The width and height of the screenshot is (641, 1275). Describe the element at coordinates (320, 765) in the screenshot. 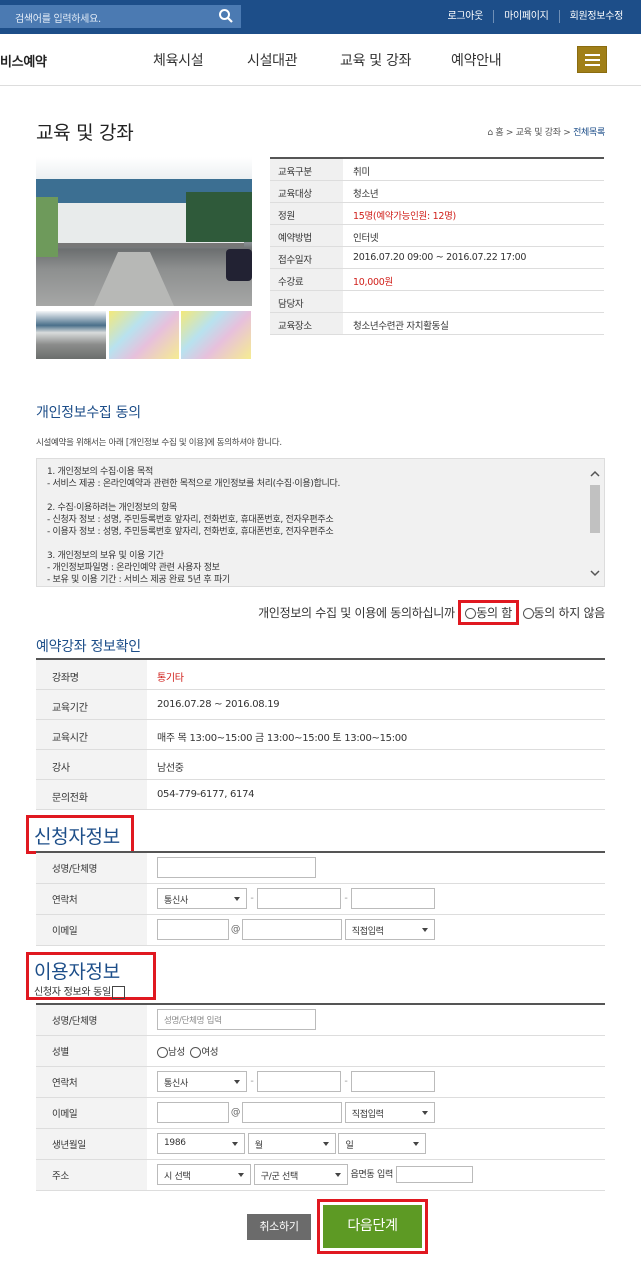

I see `lecture-info-row: 강사 남선중` at that location.